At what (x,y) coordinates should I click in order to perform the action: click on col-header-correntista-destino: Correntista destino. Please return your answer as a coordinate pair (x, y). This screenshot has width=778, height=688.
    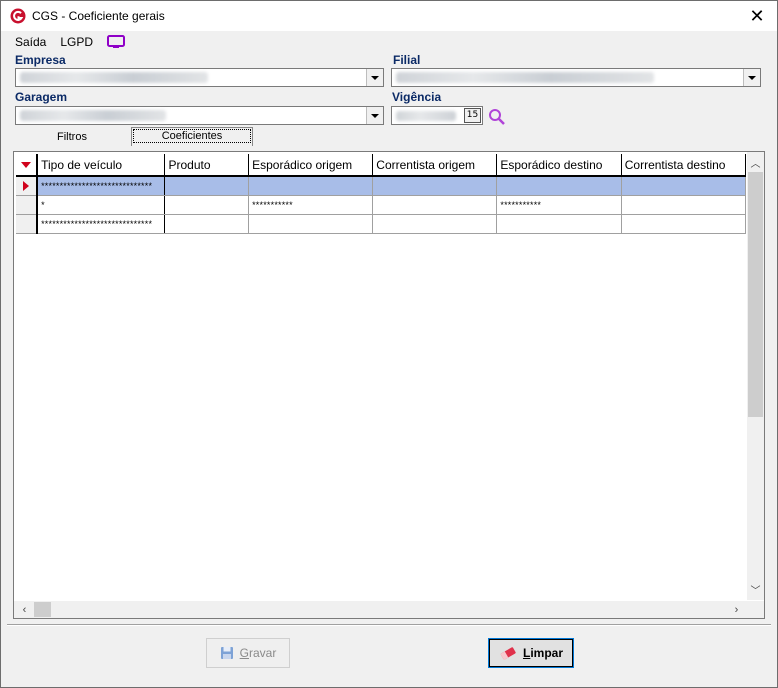
    Looking at the image, I should click on (683, 165).